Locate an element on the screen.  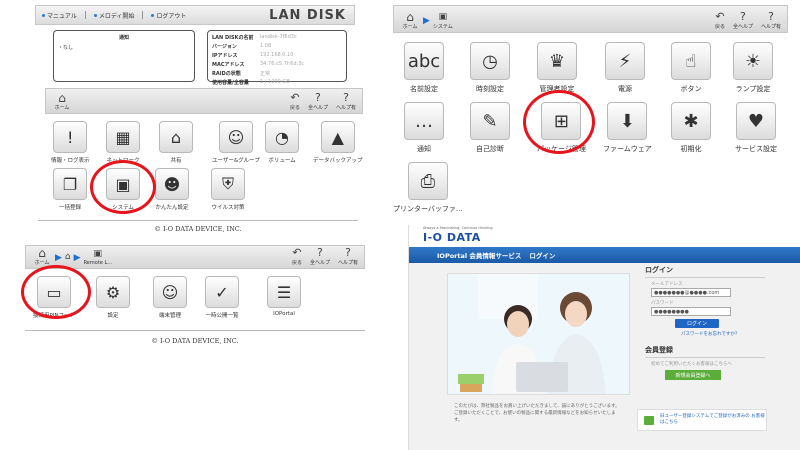
breadcrumb: ▶ ▣ システム is located at coordinates (438, 21).